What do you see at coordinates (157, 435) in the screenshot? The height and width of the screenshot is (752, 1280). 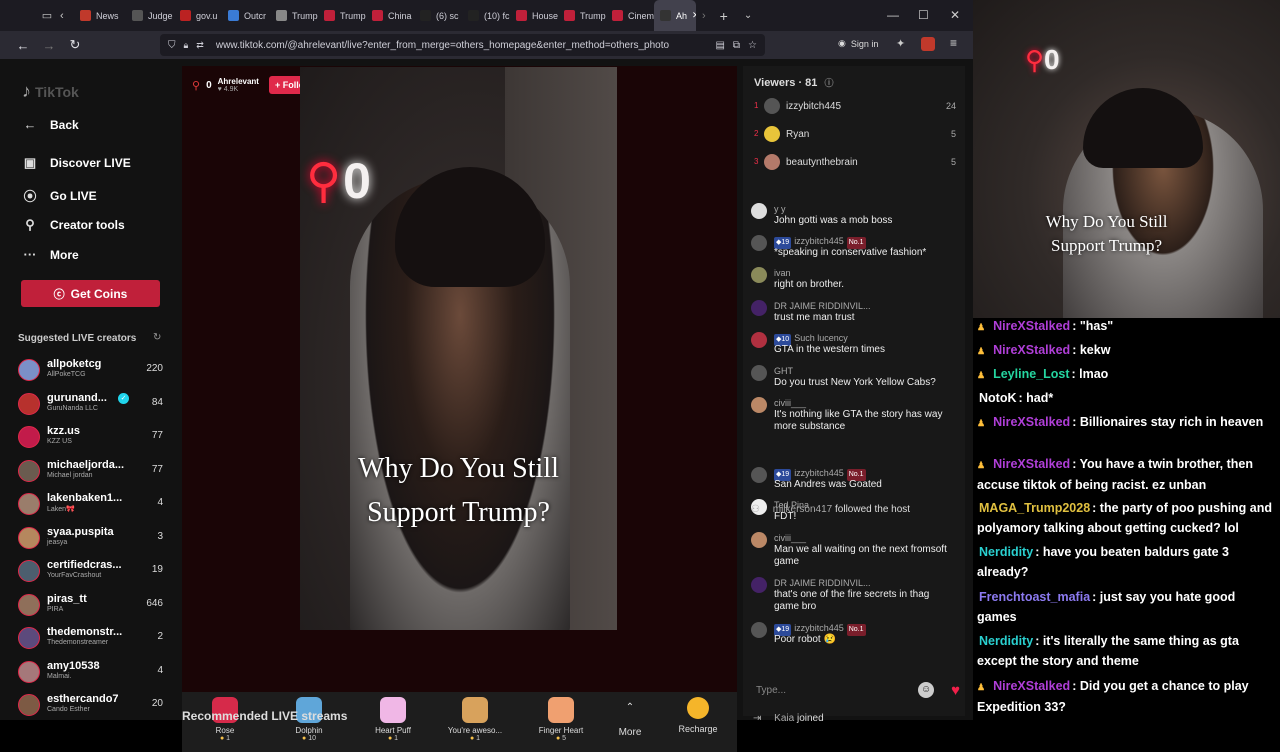 I see `viewer-count: 77` at bounding box center [157, 435].